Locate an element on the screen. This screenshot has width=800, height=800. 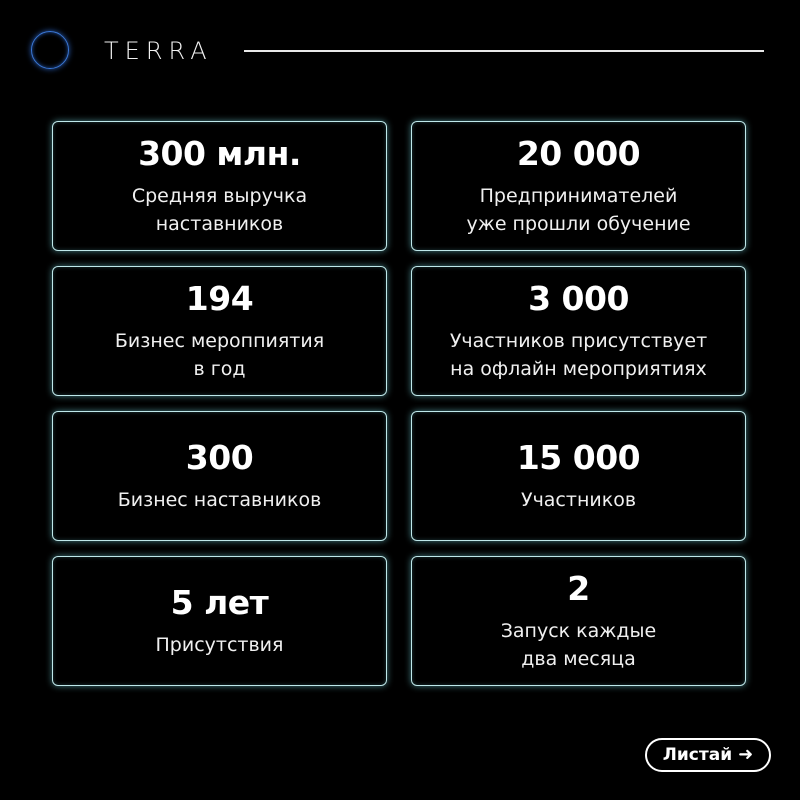
arrow-right-icon: ➜ is located at coordinates (746, 754).